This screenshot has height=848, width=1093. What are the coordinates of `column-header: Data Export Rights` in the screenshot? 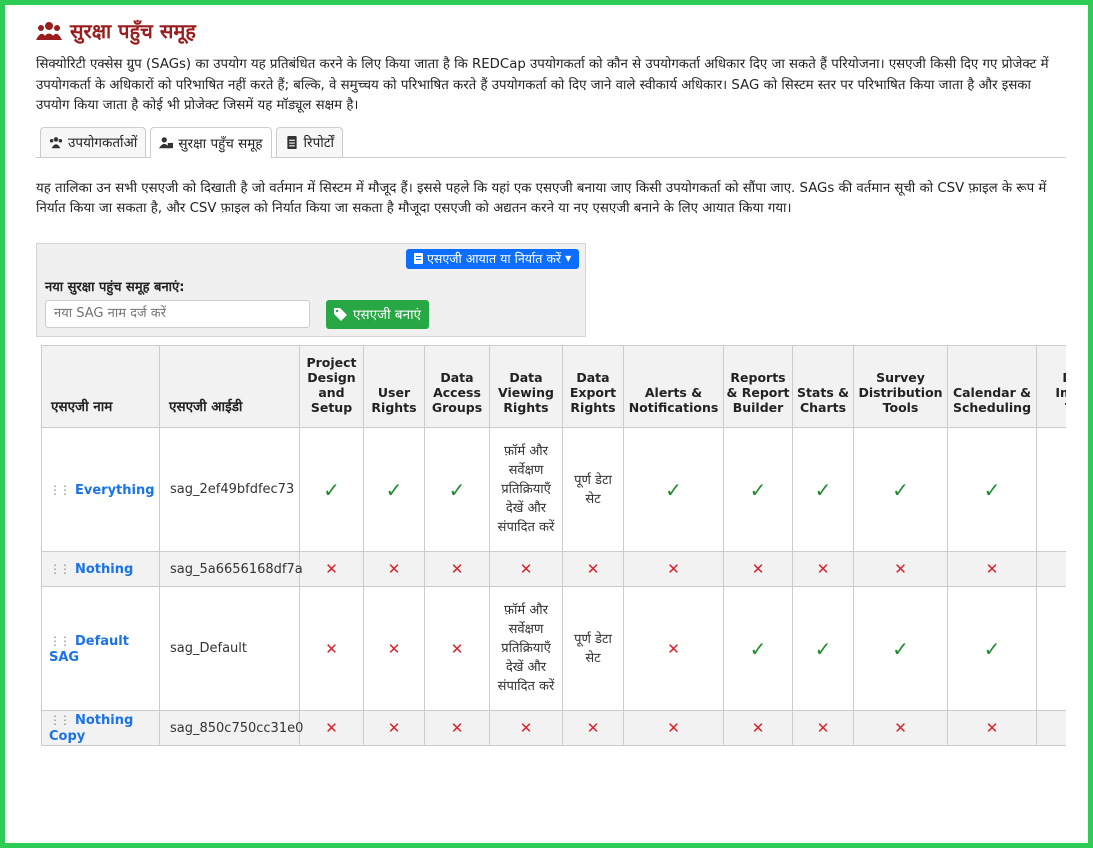 It's located at (593, 386).